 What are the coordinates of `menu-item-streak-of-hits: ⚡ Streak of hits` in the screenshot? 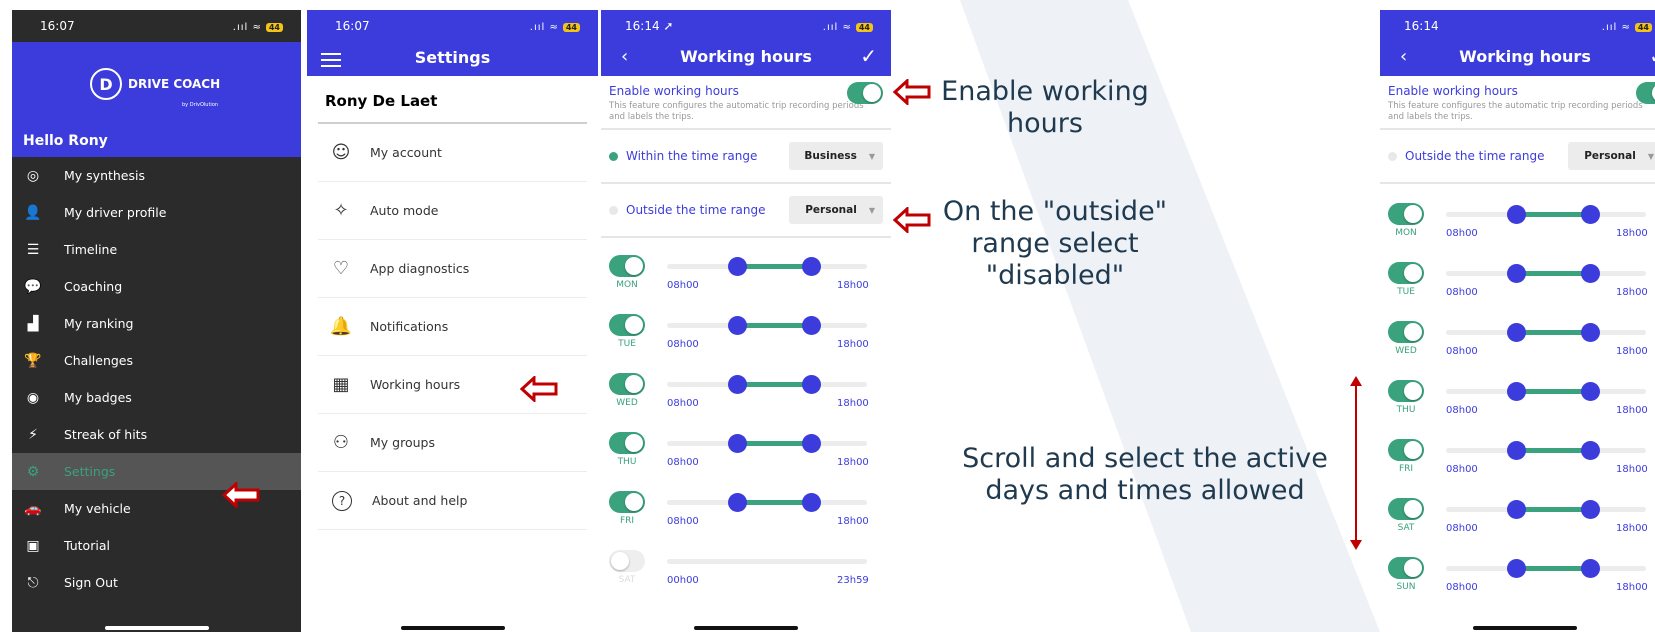 It's located at (156, 434).